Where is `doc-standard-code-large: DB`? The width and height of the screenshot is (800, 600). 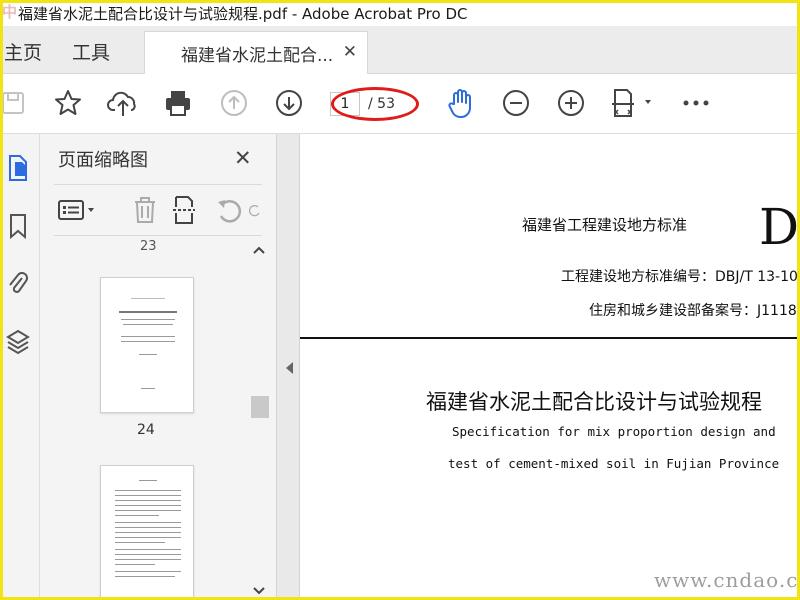
doc-standard-code-large: DB is located at coordinates (779, 227).